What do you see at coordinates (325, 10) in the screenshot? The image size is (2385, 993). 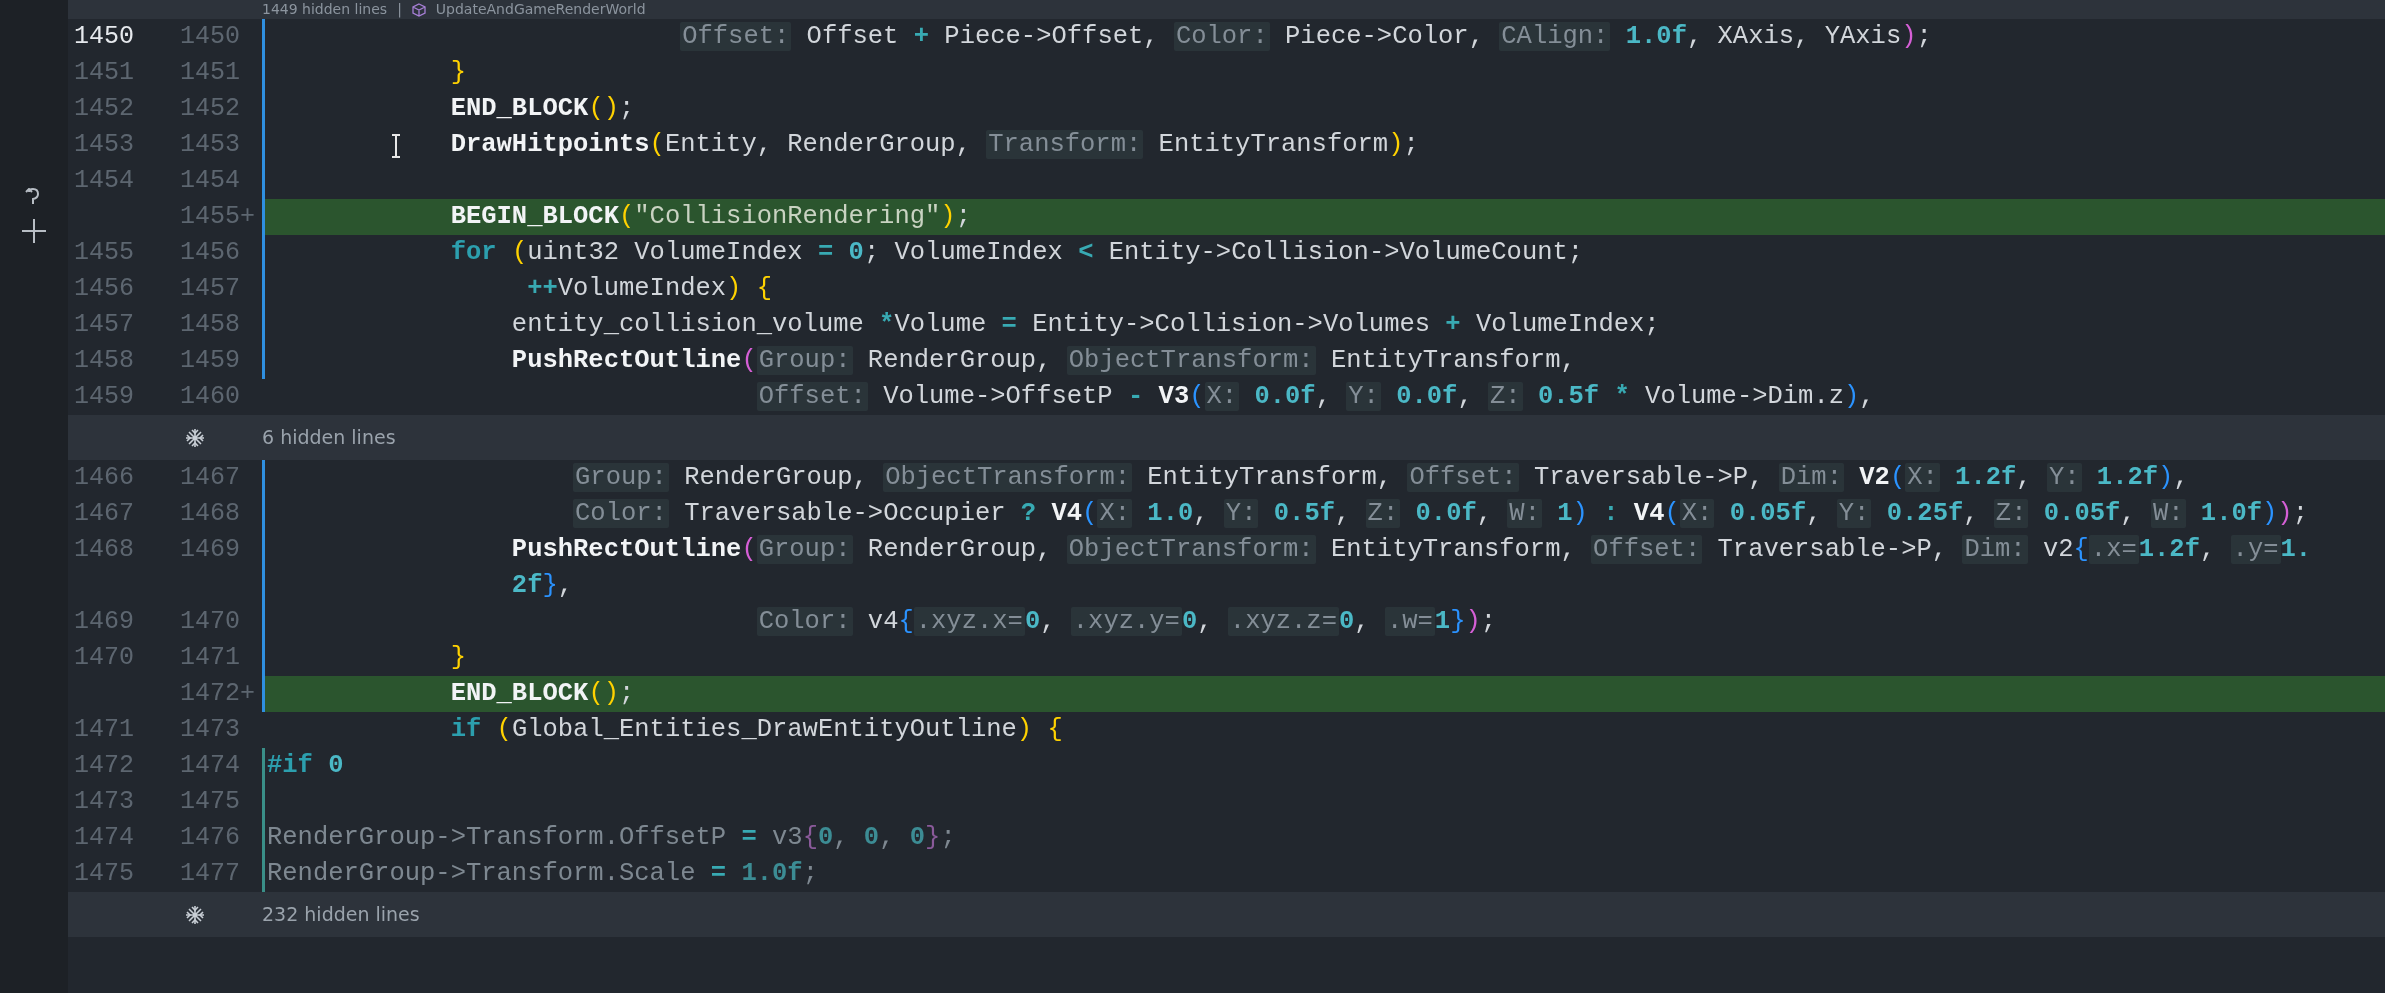 I see `fold-label: 1449 hidden lines` at bounding box center [325, 10].